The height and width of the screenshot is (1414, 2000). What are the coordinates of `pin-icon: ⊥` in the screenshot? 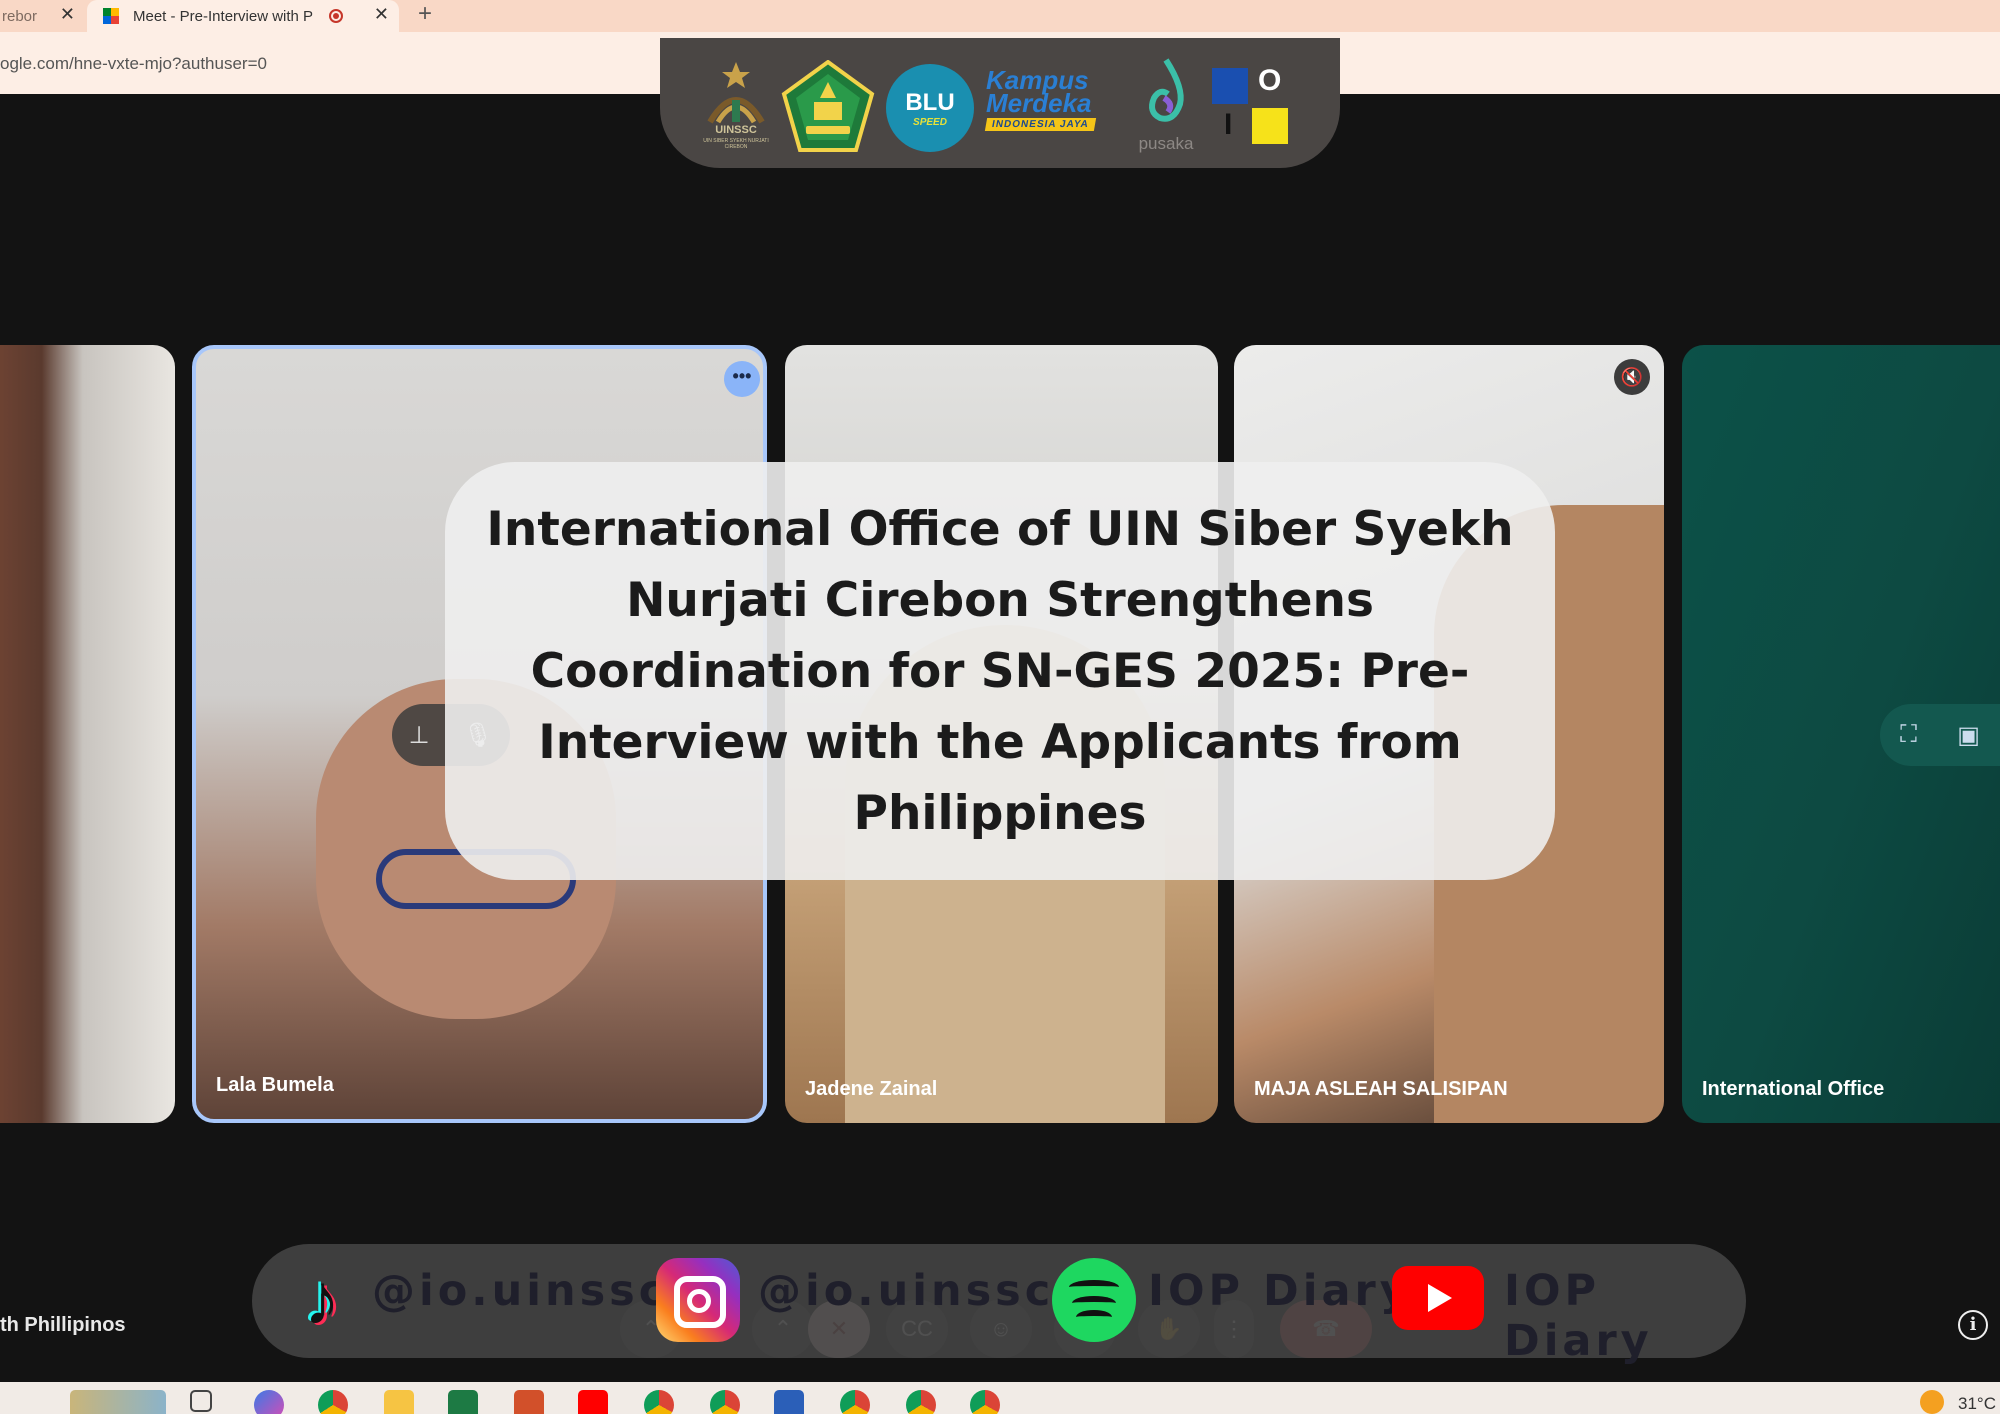 It's located at (419, 735).